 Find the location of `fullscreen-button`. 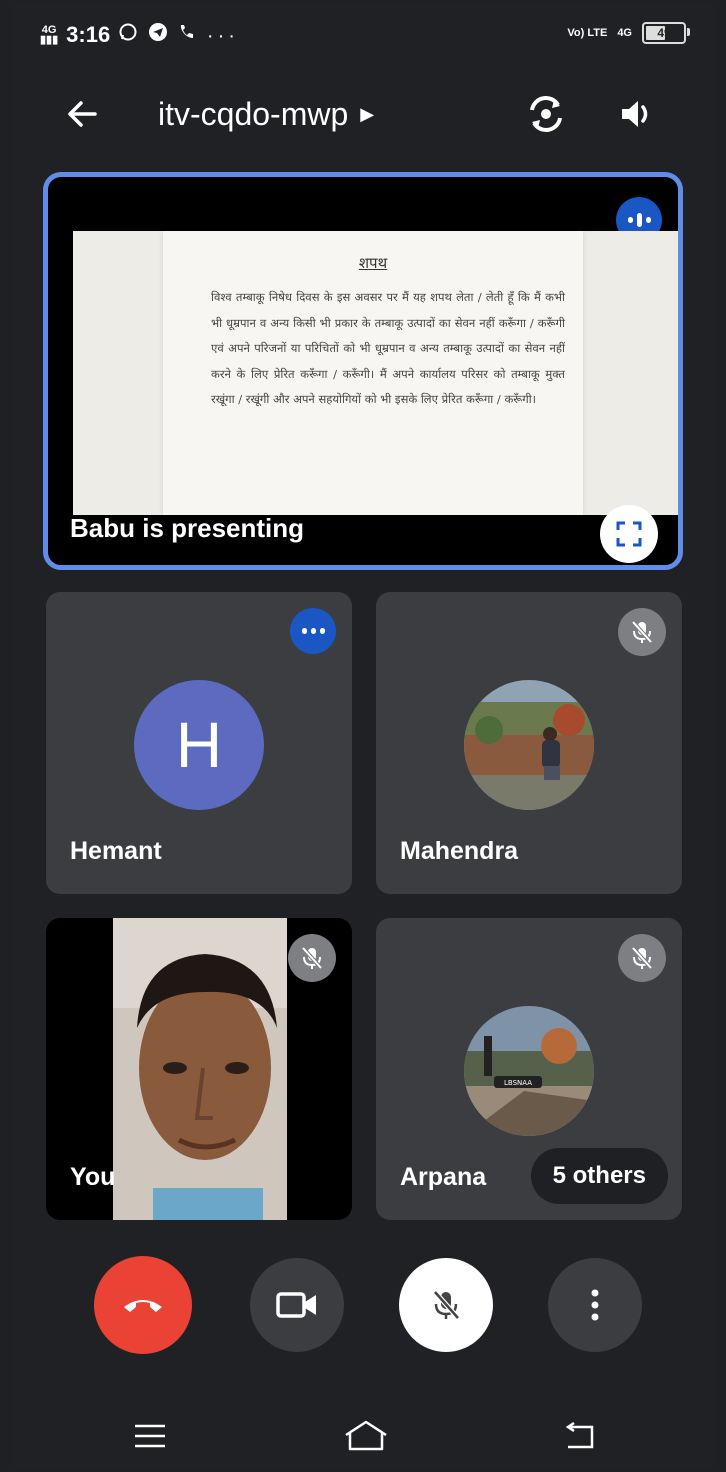

fullscreen-button is located at coordinates (629, 534).